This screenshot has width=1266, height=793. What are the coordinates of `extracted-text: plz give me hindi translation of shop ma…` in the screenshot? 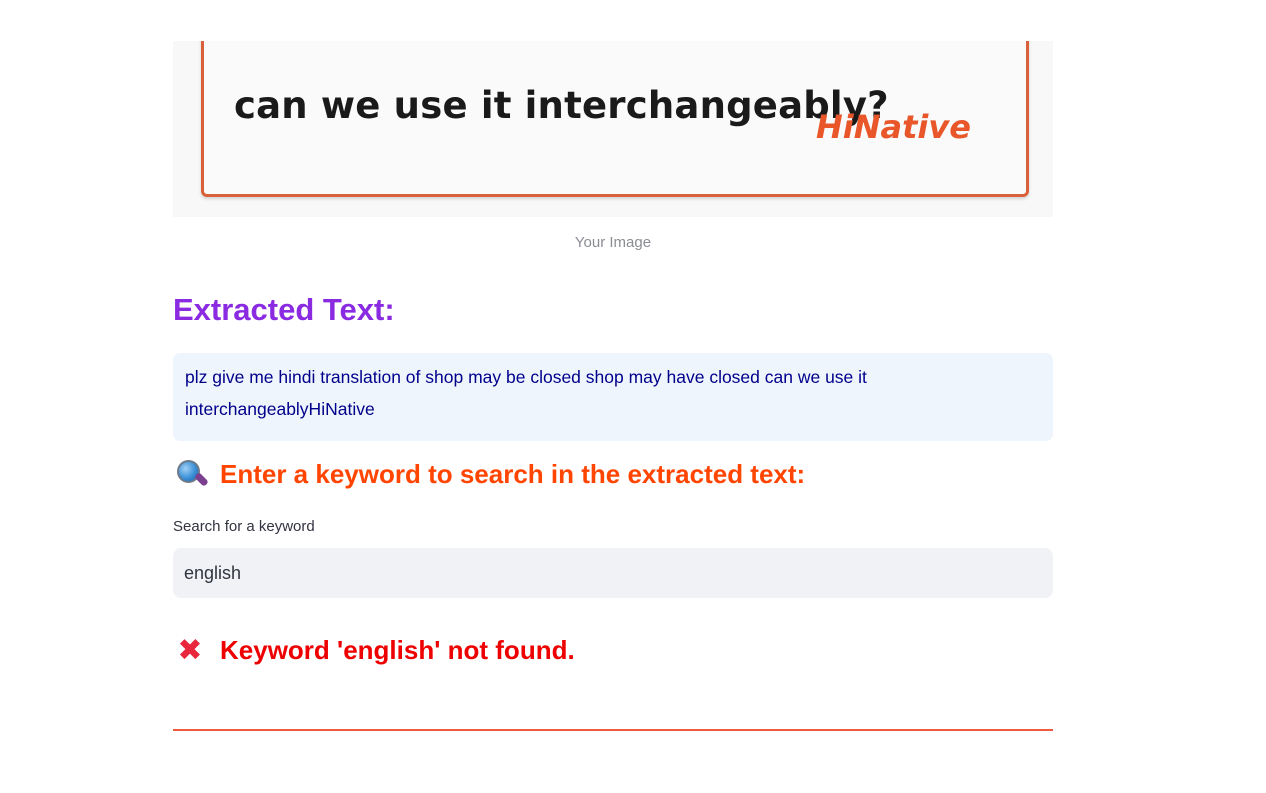 It's located at (526, 393).